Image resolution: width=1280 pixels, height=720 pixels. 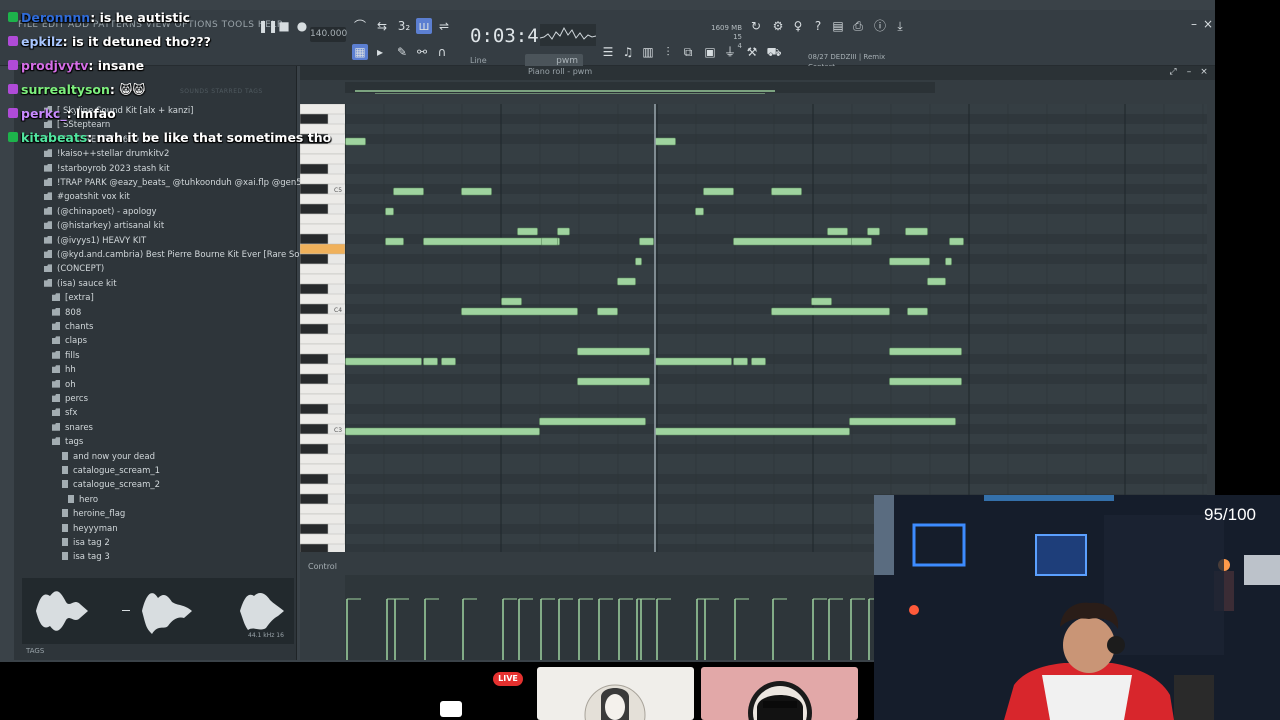 I want to click on cpu-icon: ⚙, so click(x=778, y=26).